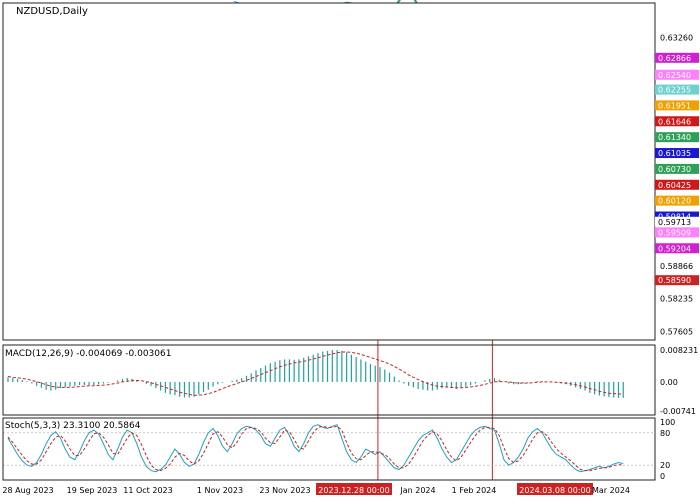 Image resolution: width=700 pixels, height=504 pixels. Describe the element at coordinates (676, 331) in the screenshot. I see `price-tick-label: 0.57605` at that location.